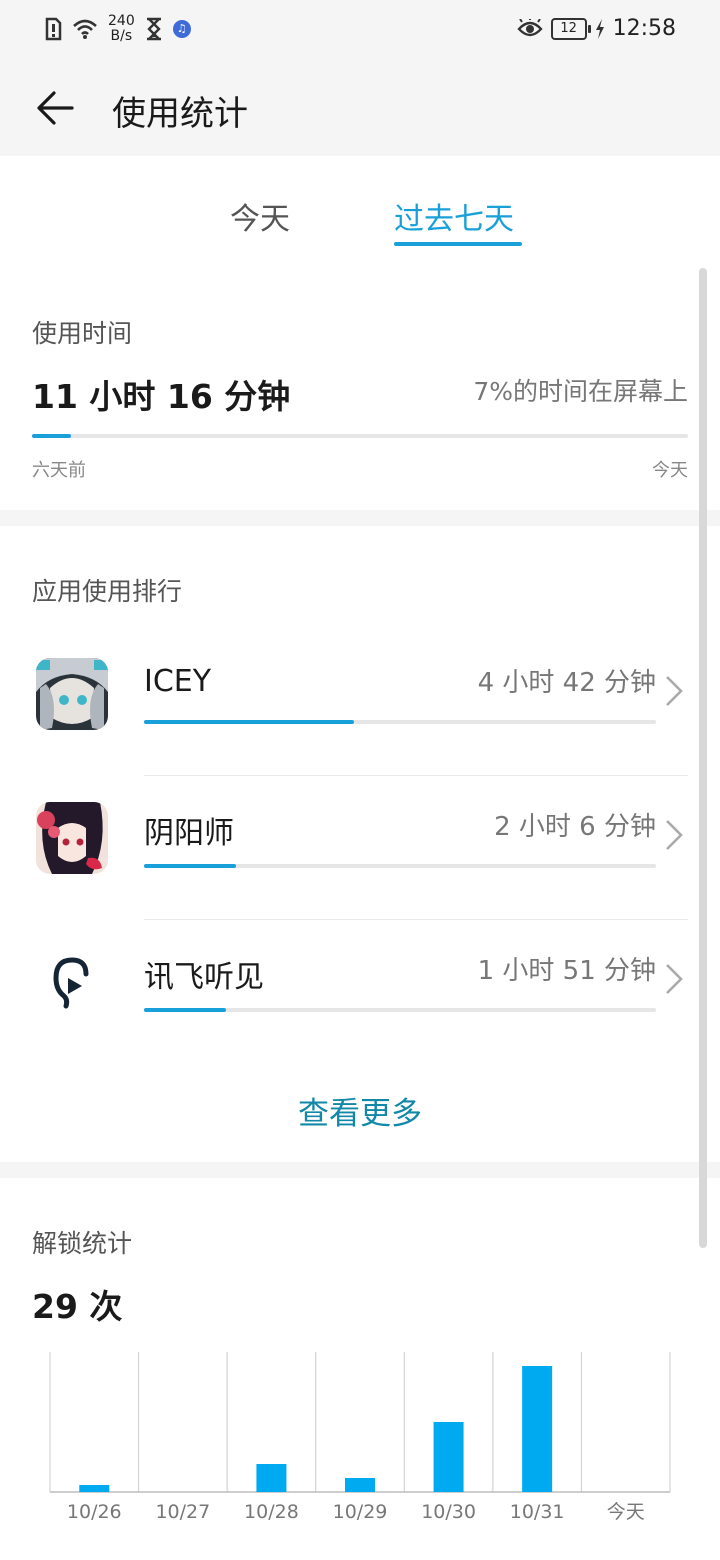  I want to click on back-arrow-icon, so click(56, 108).